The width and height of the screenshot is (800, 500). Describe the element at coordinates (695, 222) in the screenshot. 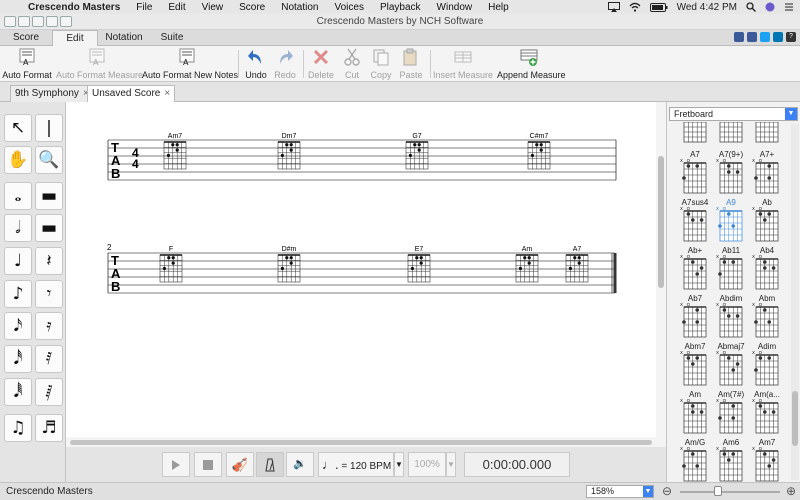

I see `chord-thumb: A7sus4 x` at that location.